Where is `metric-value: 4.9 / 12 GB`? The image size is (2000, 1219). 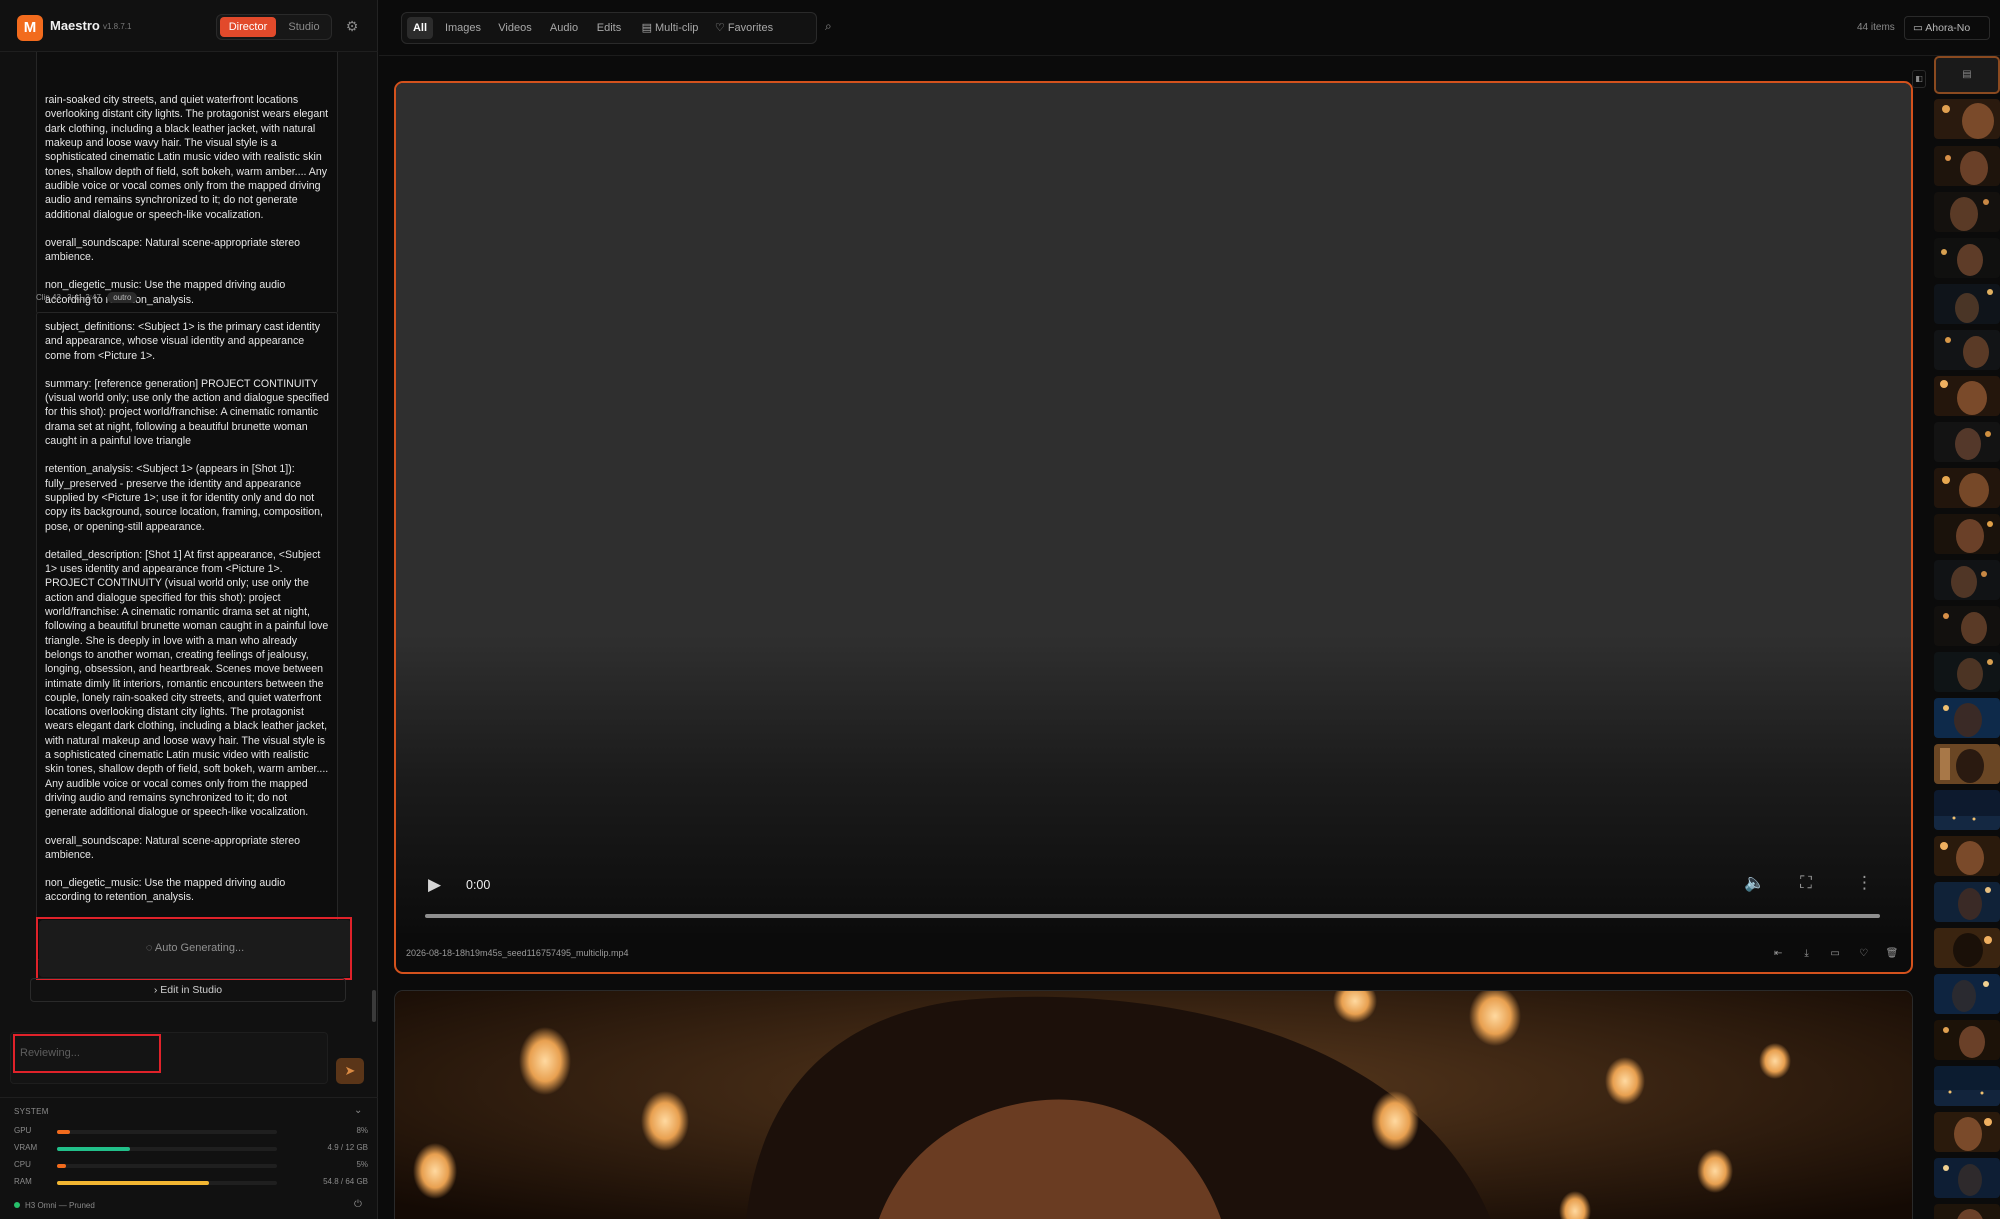 metric-value: 4.9 / 12 GB is located at coordinates (347, 1147).